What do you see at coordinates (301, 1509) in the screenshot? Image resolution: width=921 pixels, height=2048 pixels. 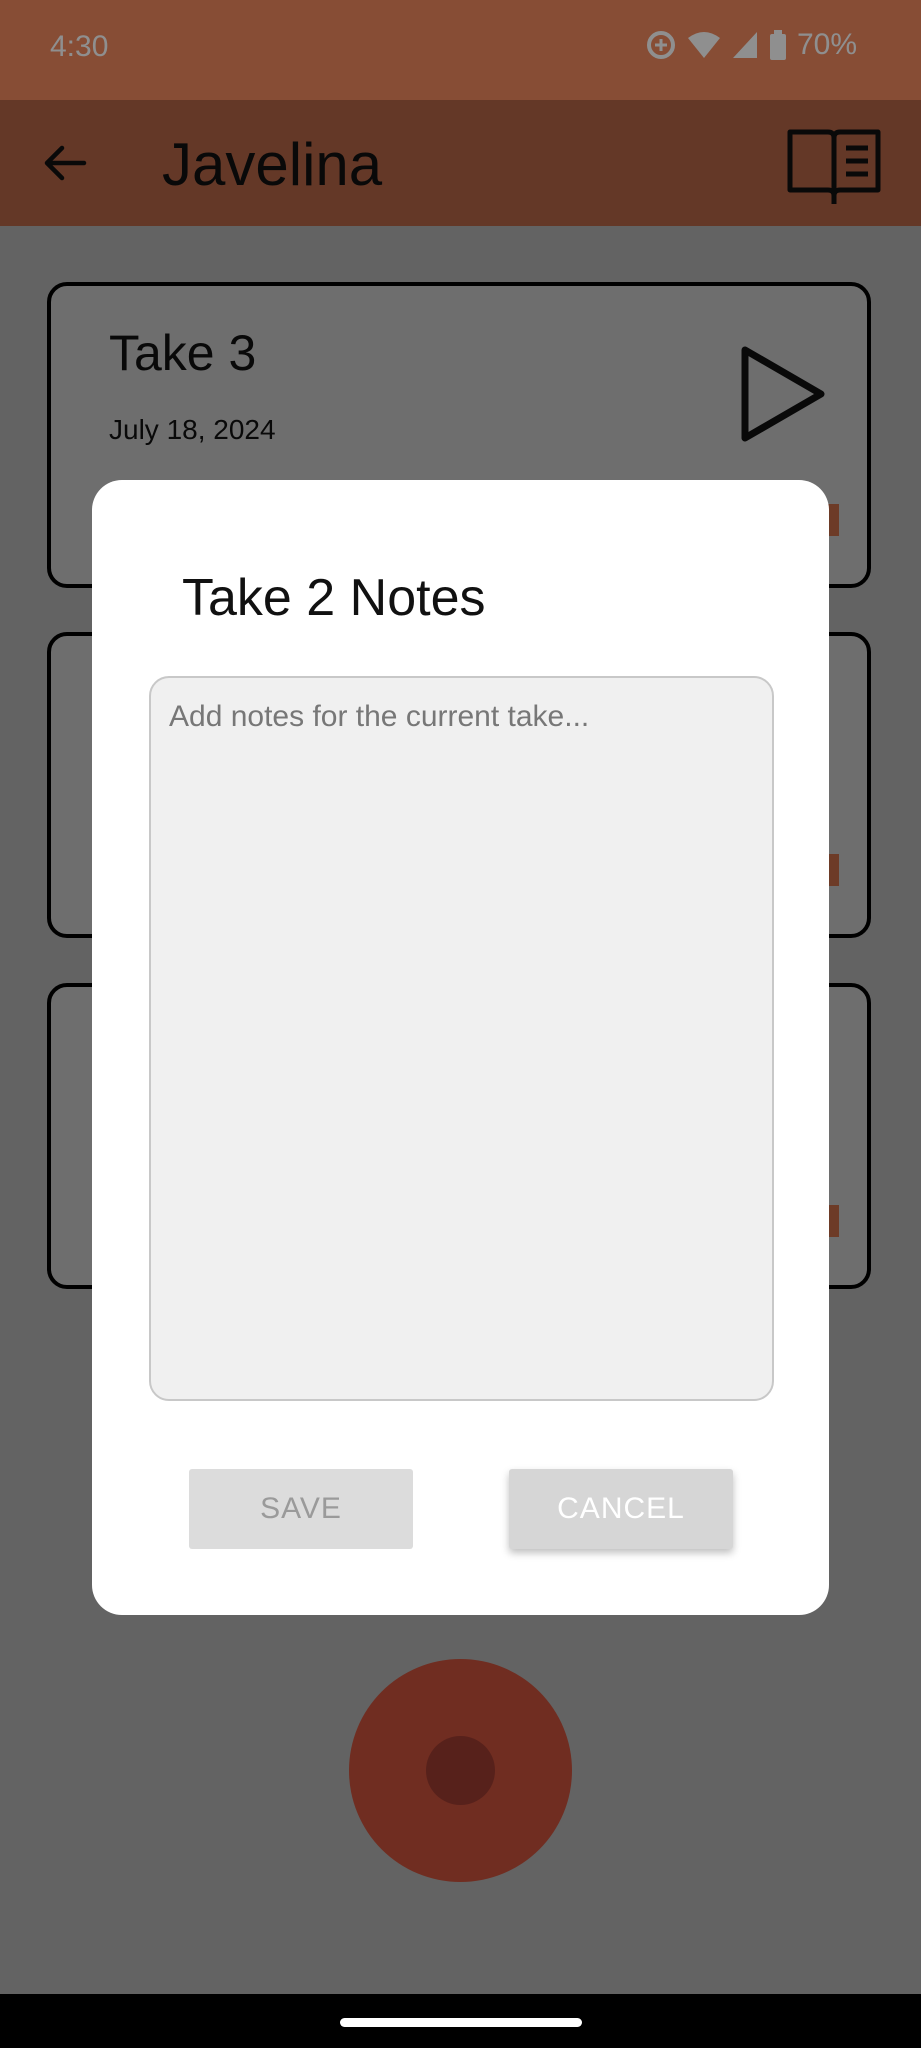 I see `save-button: SAVE` at bounding box center [301, 1509].